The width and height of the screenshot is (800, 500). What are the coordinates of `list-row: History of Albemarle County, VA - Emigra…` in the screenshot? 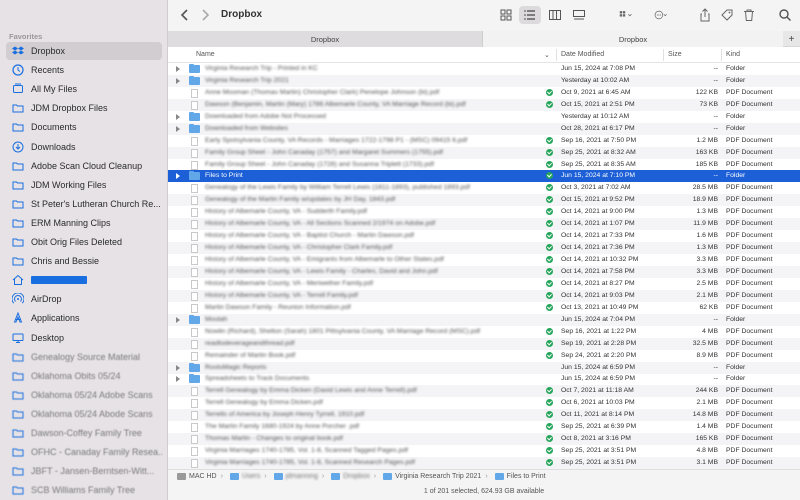 It's located at (484, 260).